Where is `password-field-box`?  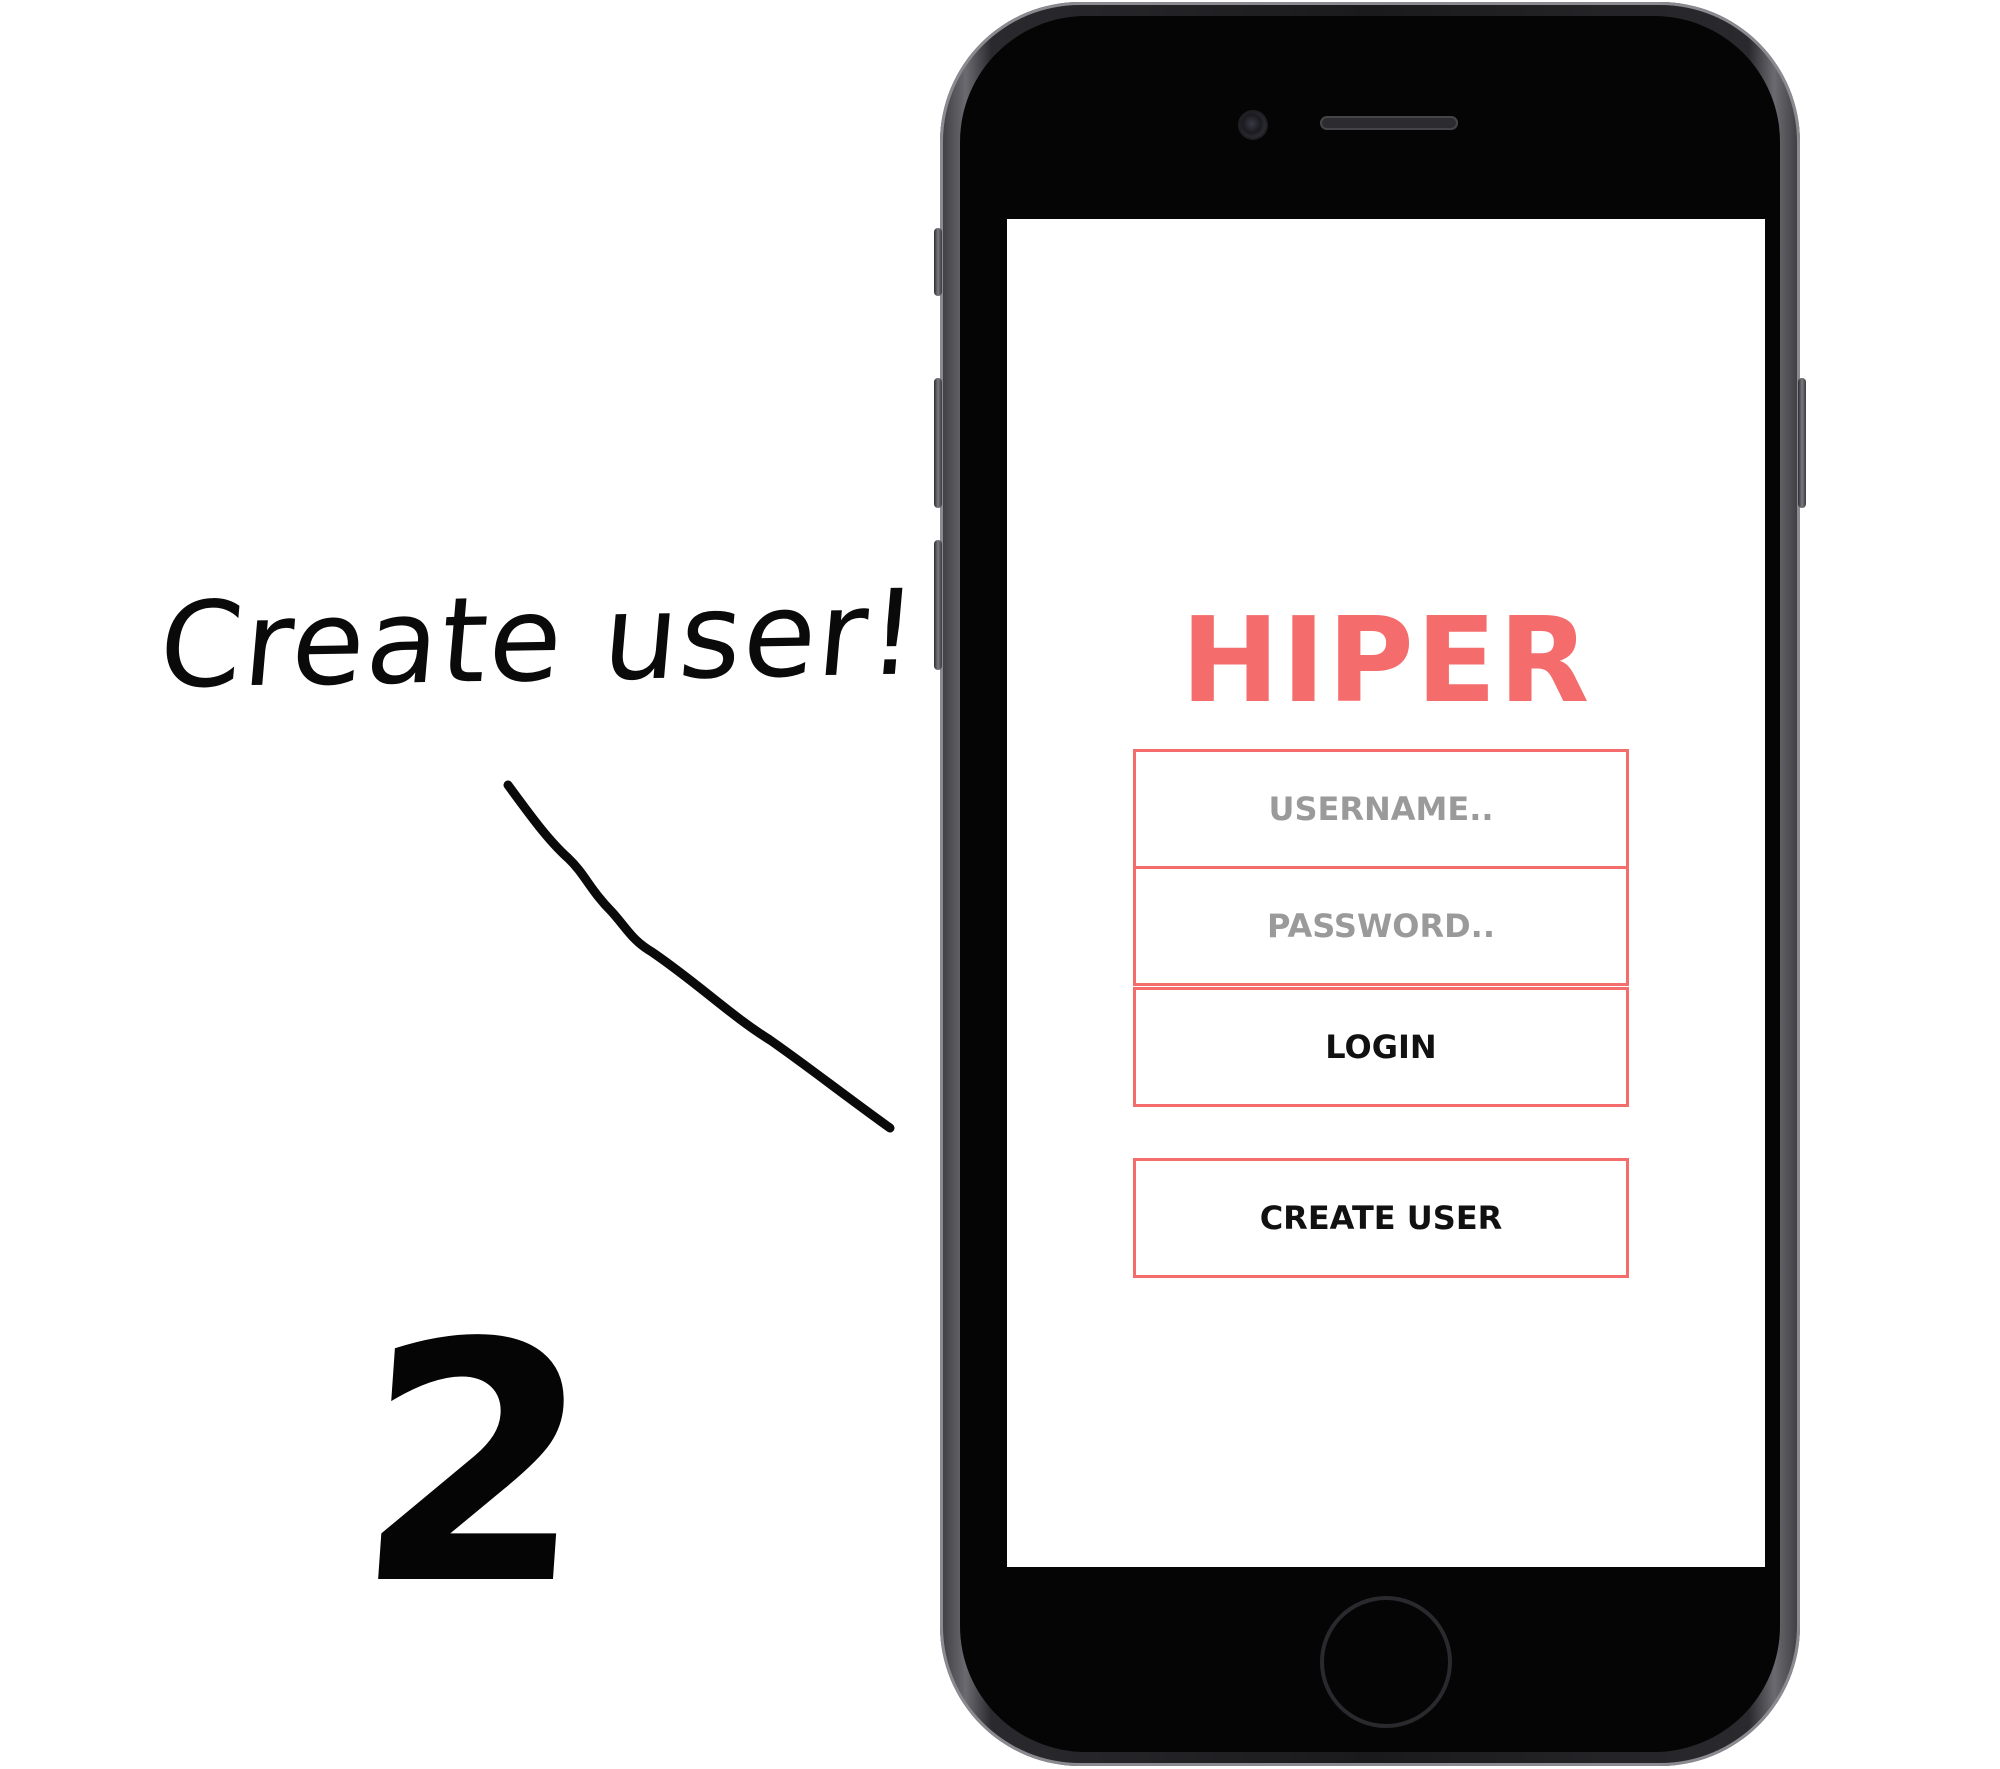
password-field-box is located at coordinates (1381, 926).